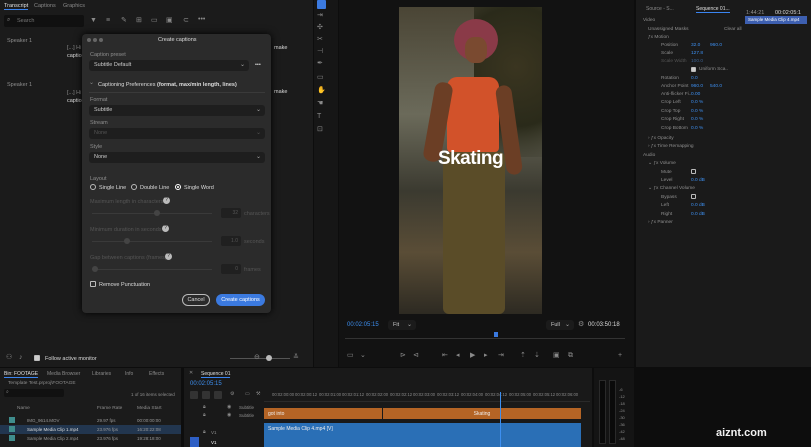  I want to click on preset-more-button: •••, so click(258, 65).